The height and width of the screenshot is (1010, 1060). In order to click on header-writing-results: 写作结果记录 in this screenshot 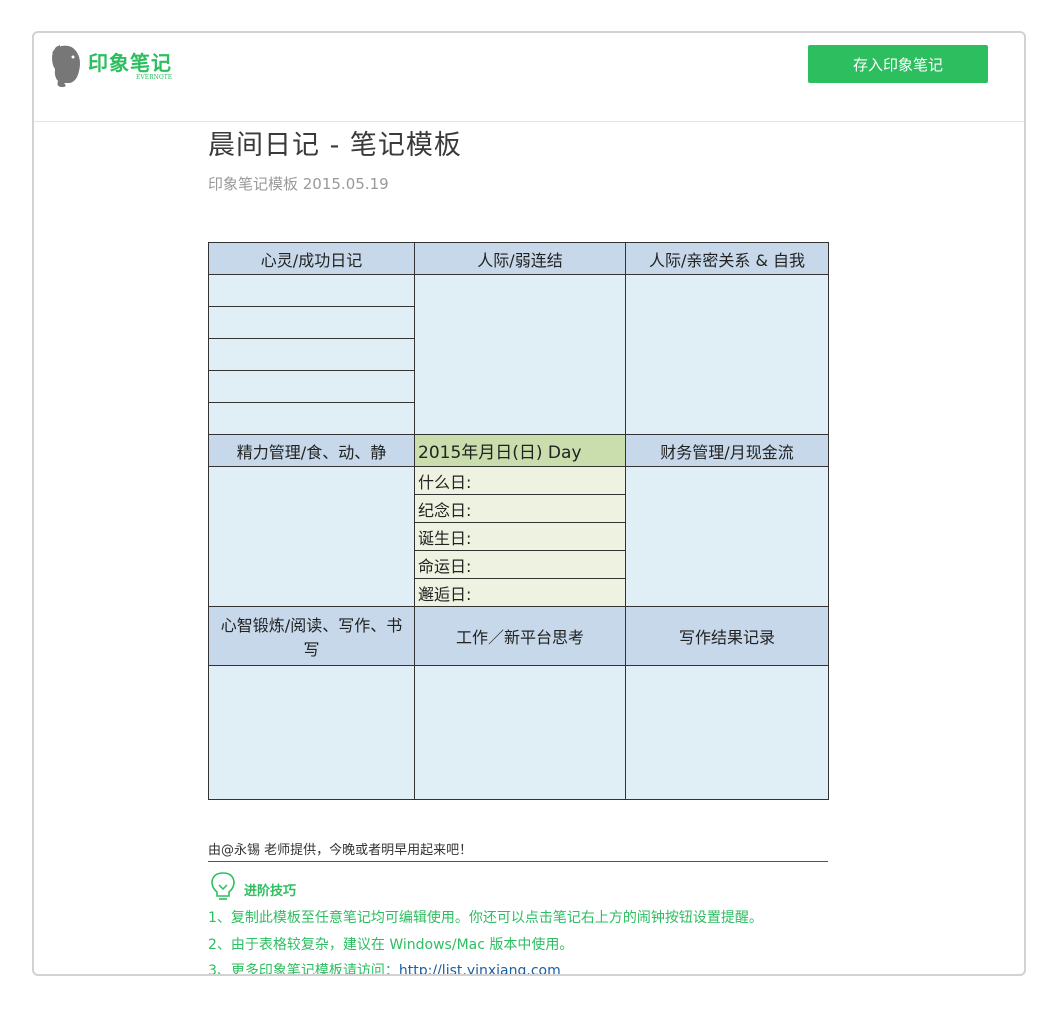, I will do `click(727, 636)`.